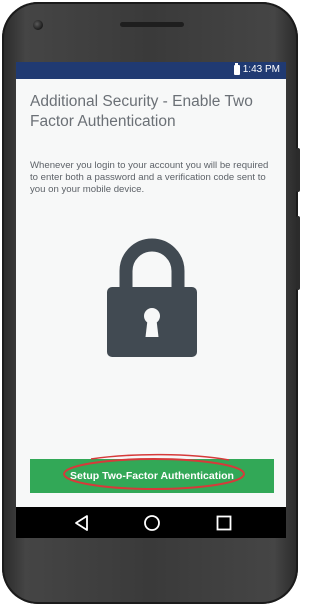 This screenshot has width=320, height=606. What do you see at coordinates (298, 170) in the screenshot?
I see `power-button` at bounding box center [298, 170].